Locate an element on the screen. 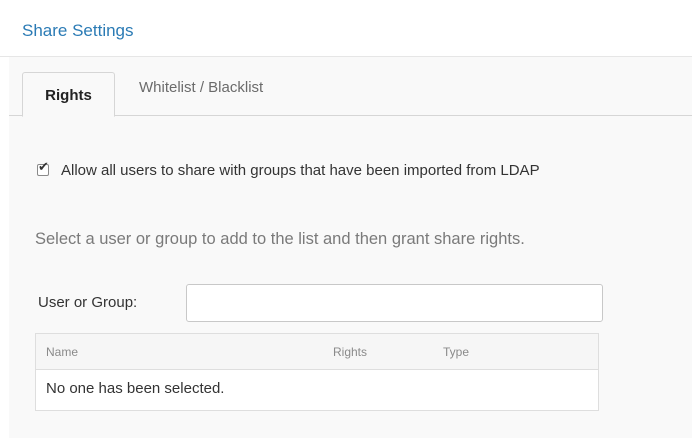 Image resolution: width=692 pixels, height=438 pixels. tab-bar: Rights Whitelist / Blacklist is located at coordinates (350, 87).